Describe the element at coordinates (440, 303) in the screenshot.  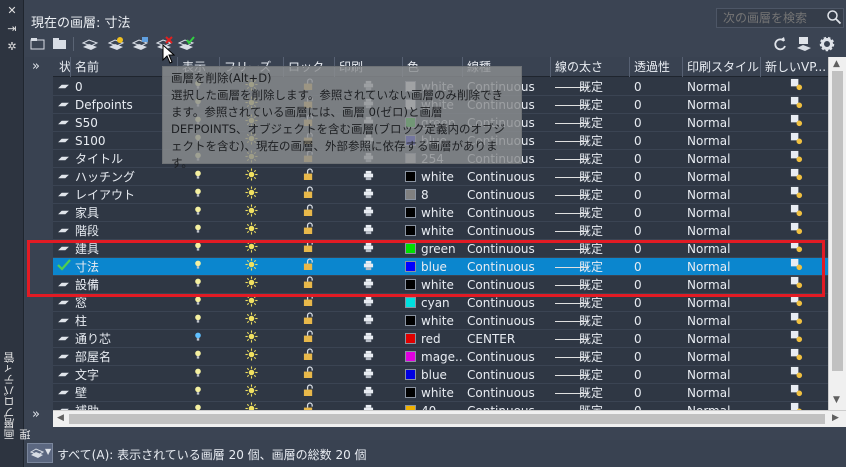
I see `layer-row: 窓 cyan Continuous 既定 0 Normal` at that location.